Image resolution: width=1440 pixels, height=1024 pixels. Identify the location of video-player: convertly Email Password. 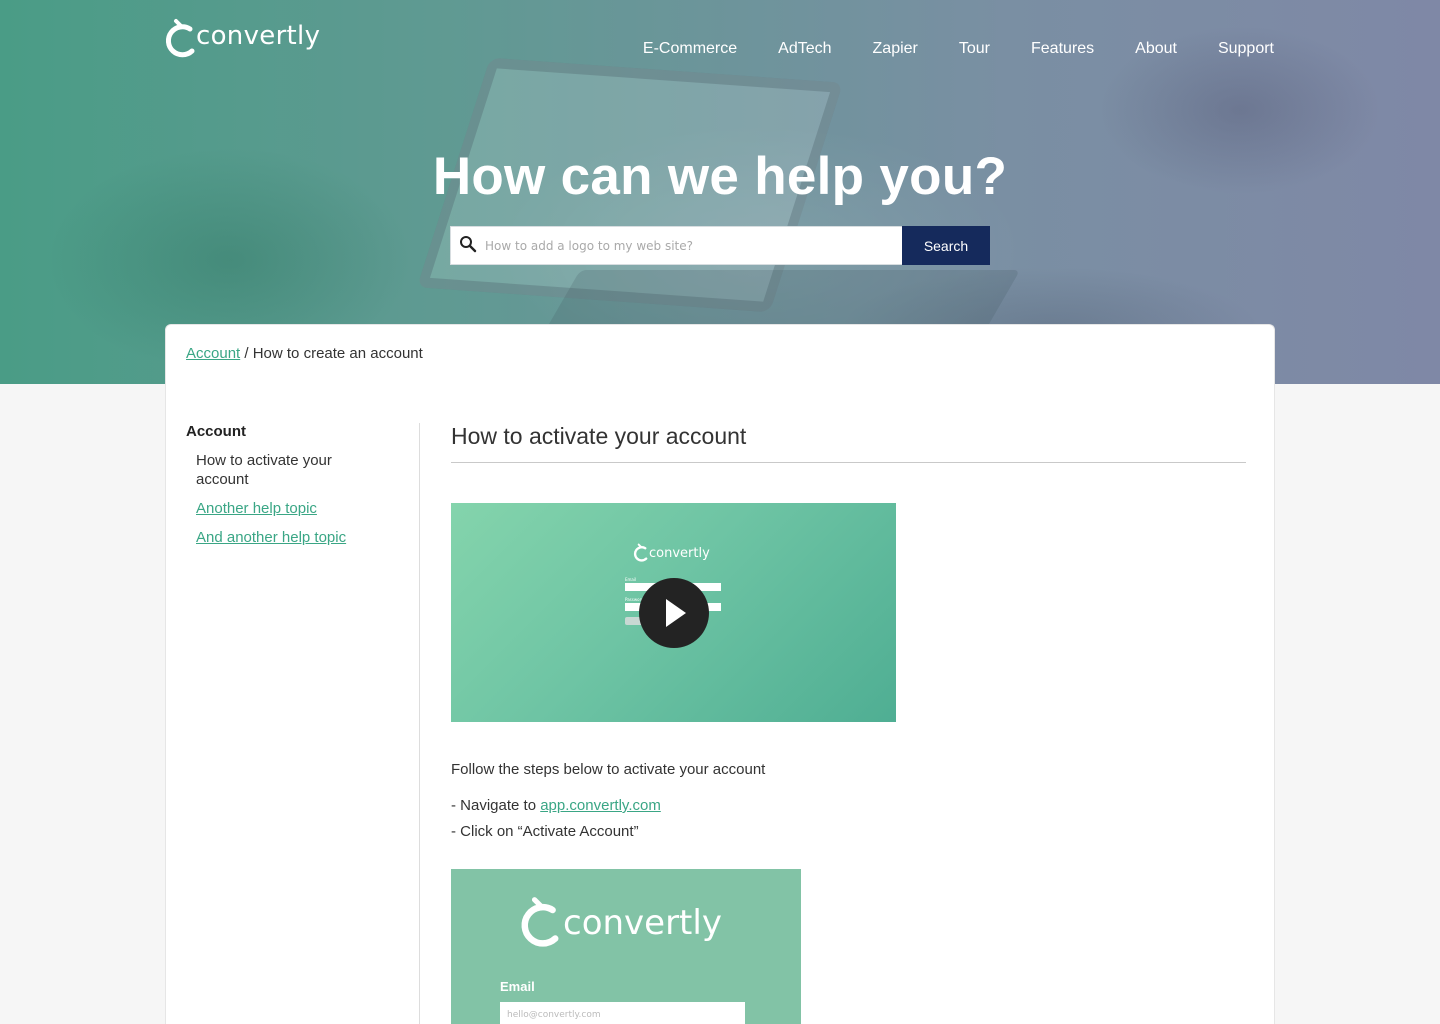
(673, 612).